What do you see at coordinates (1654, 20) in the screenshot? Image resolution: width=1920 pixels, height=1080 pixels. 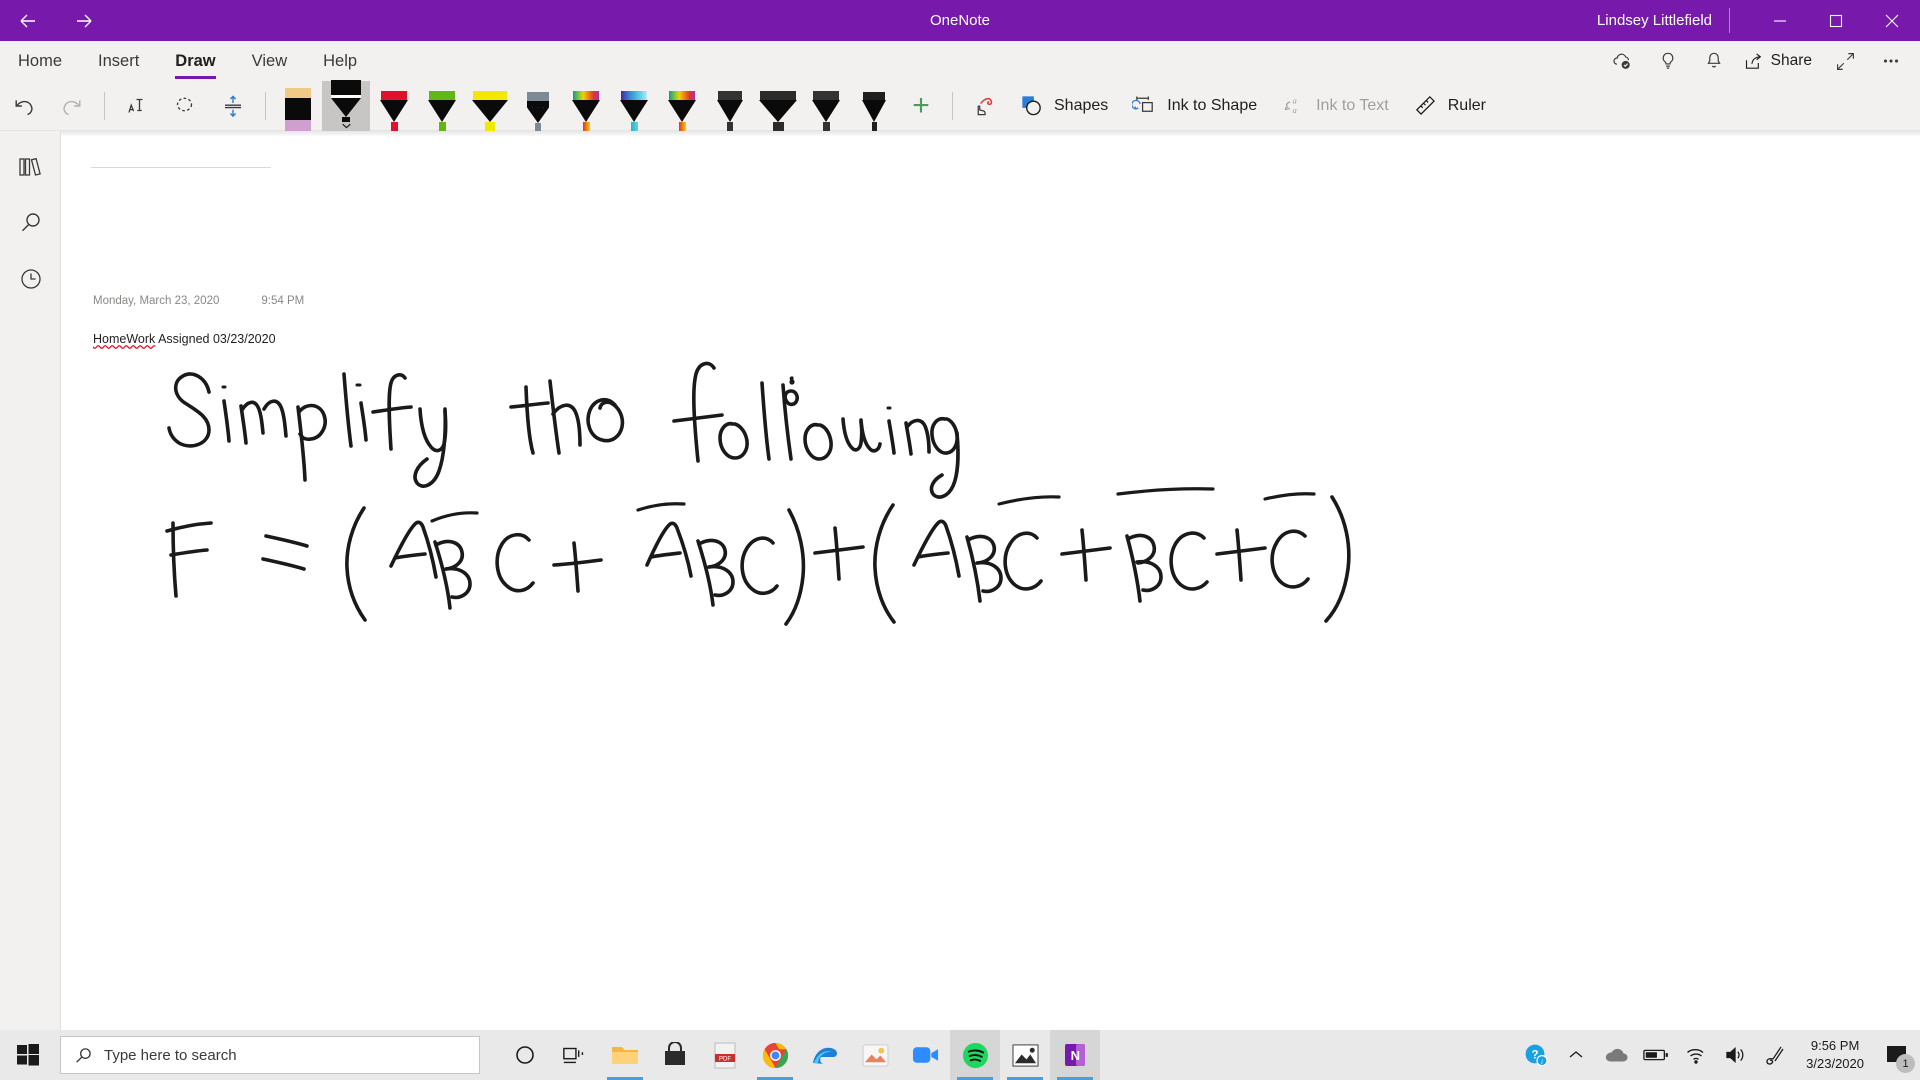 I see `account-name: Lindsey Littlefield` at bounding box center [1654, 20].